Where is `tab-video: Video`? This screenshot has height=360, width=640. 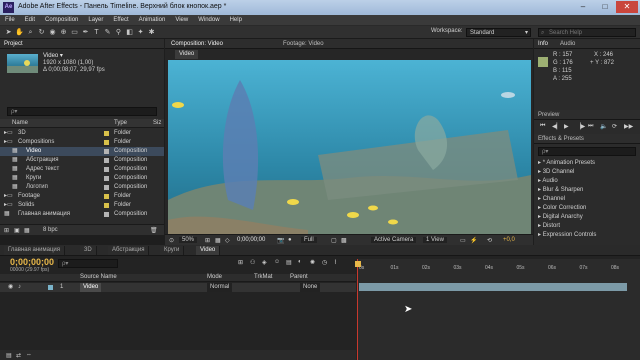
tab-video: Video is located at coordinates (208, 250).